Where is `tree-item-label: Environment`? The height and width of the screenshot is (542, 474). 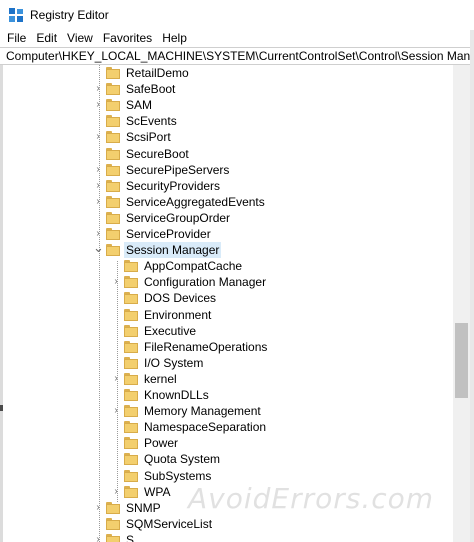
tree-item-label: Environment is located at coordinates (177, 315).